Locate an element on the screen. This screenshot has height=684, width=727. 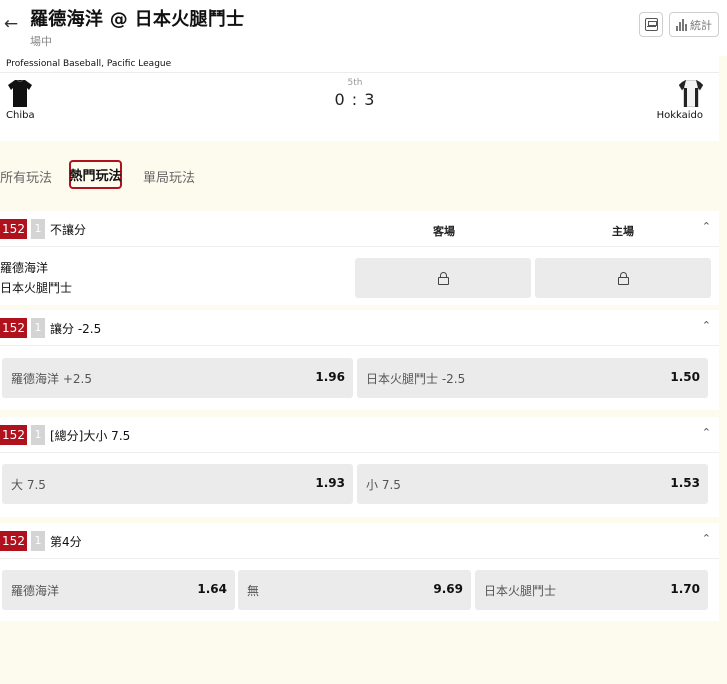
home-column-header: 主場 is located at coordinates (623, 231).